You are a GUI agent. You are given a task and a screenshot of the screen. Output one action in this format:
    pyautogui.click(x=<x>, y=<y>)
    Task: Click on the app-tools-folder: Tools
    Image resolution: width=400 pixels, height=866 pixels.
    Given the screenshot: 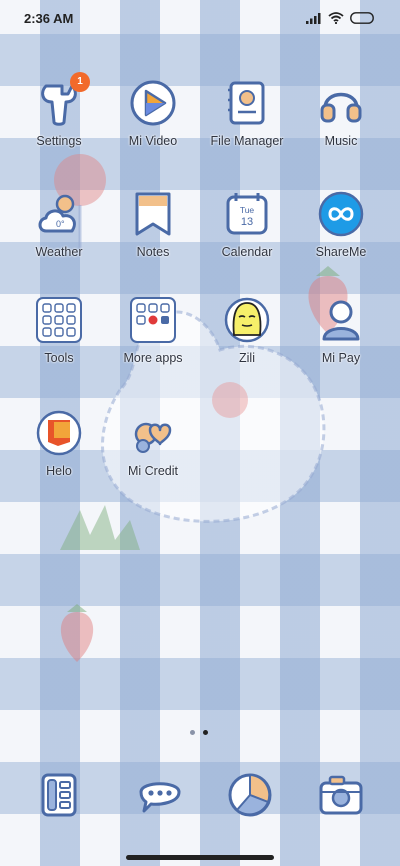 What is the action you would take?
    pyautogui.click(x=59, y=345)
    